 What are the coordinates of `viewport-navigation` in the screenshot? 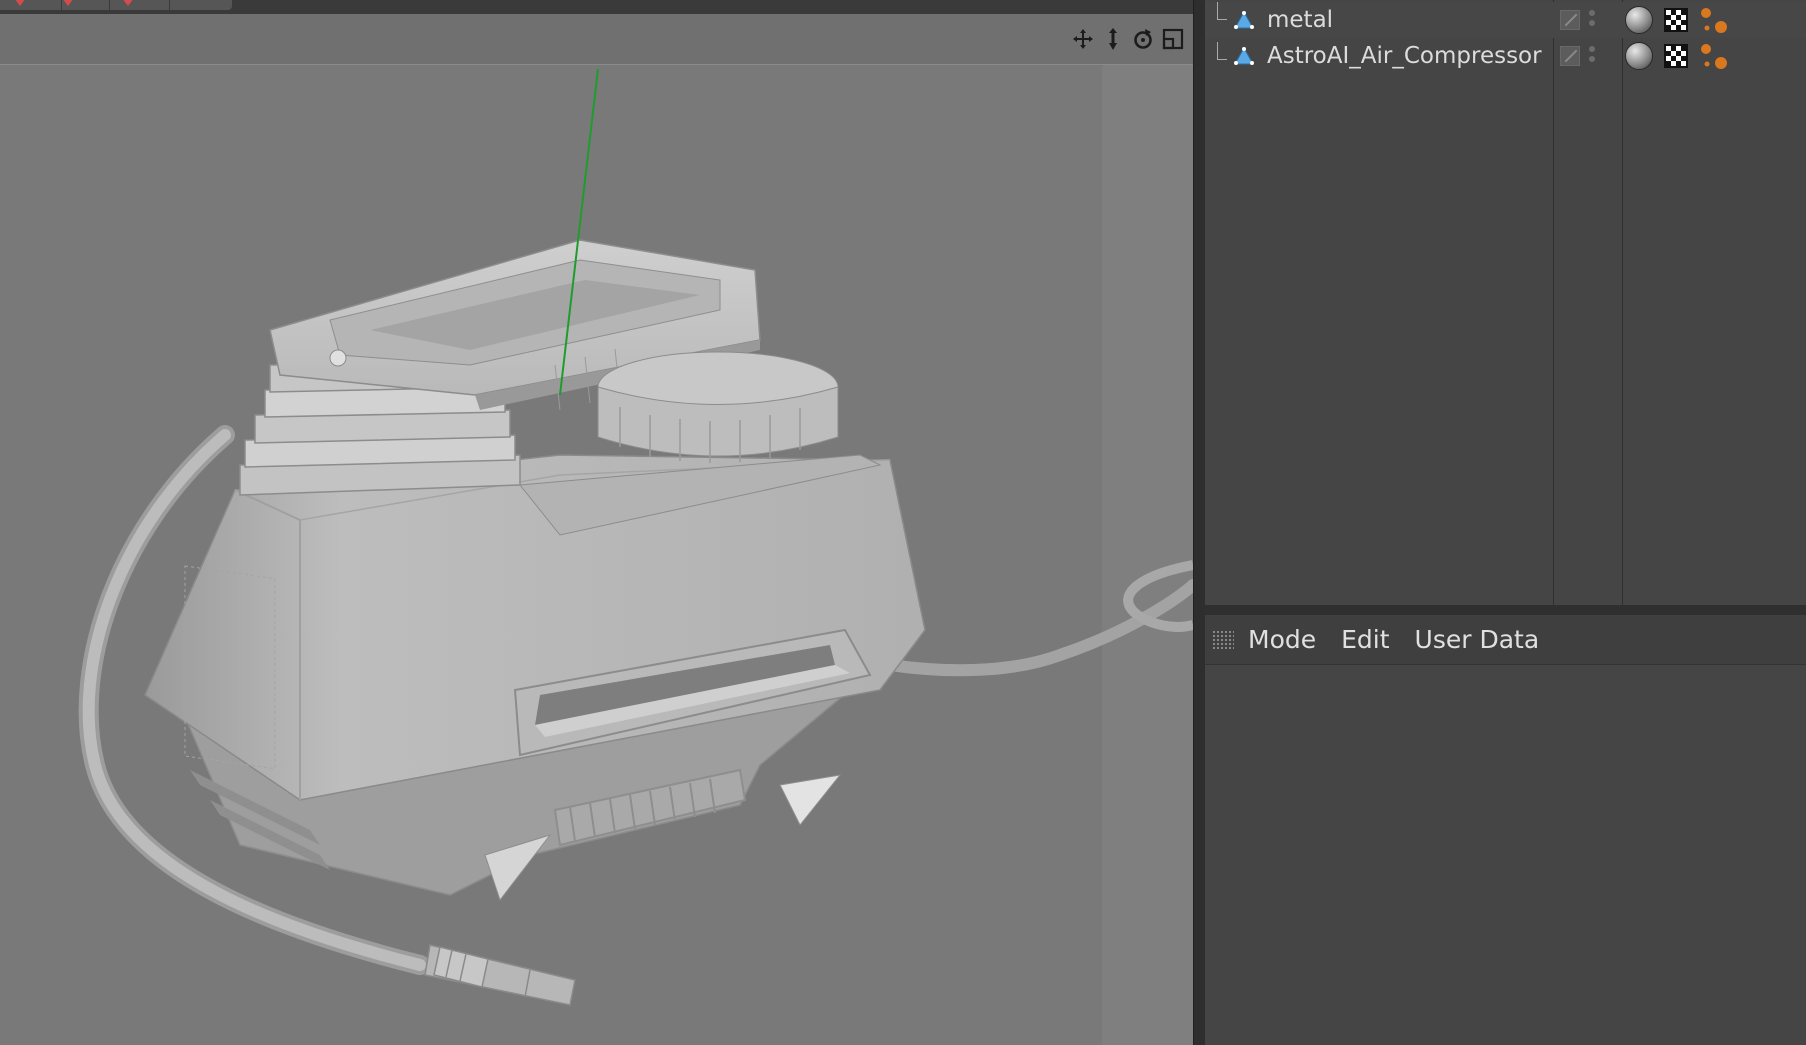 It's located at (1128, 39).